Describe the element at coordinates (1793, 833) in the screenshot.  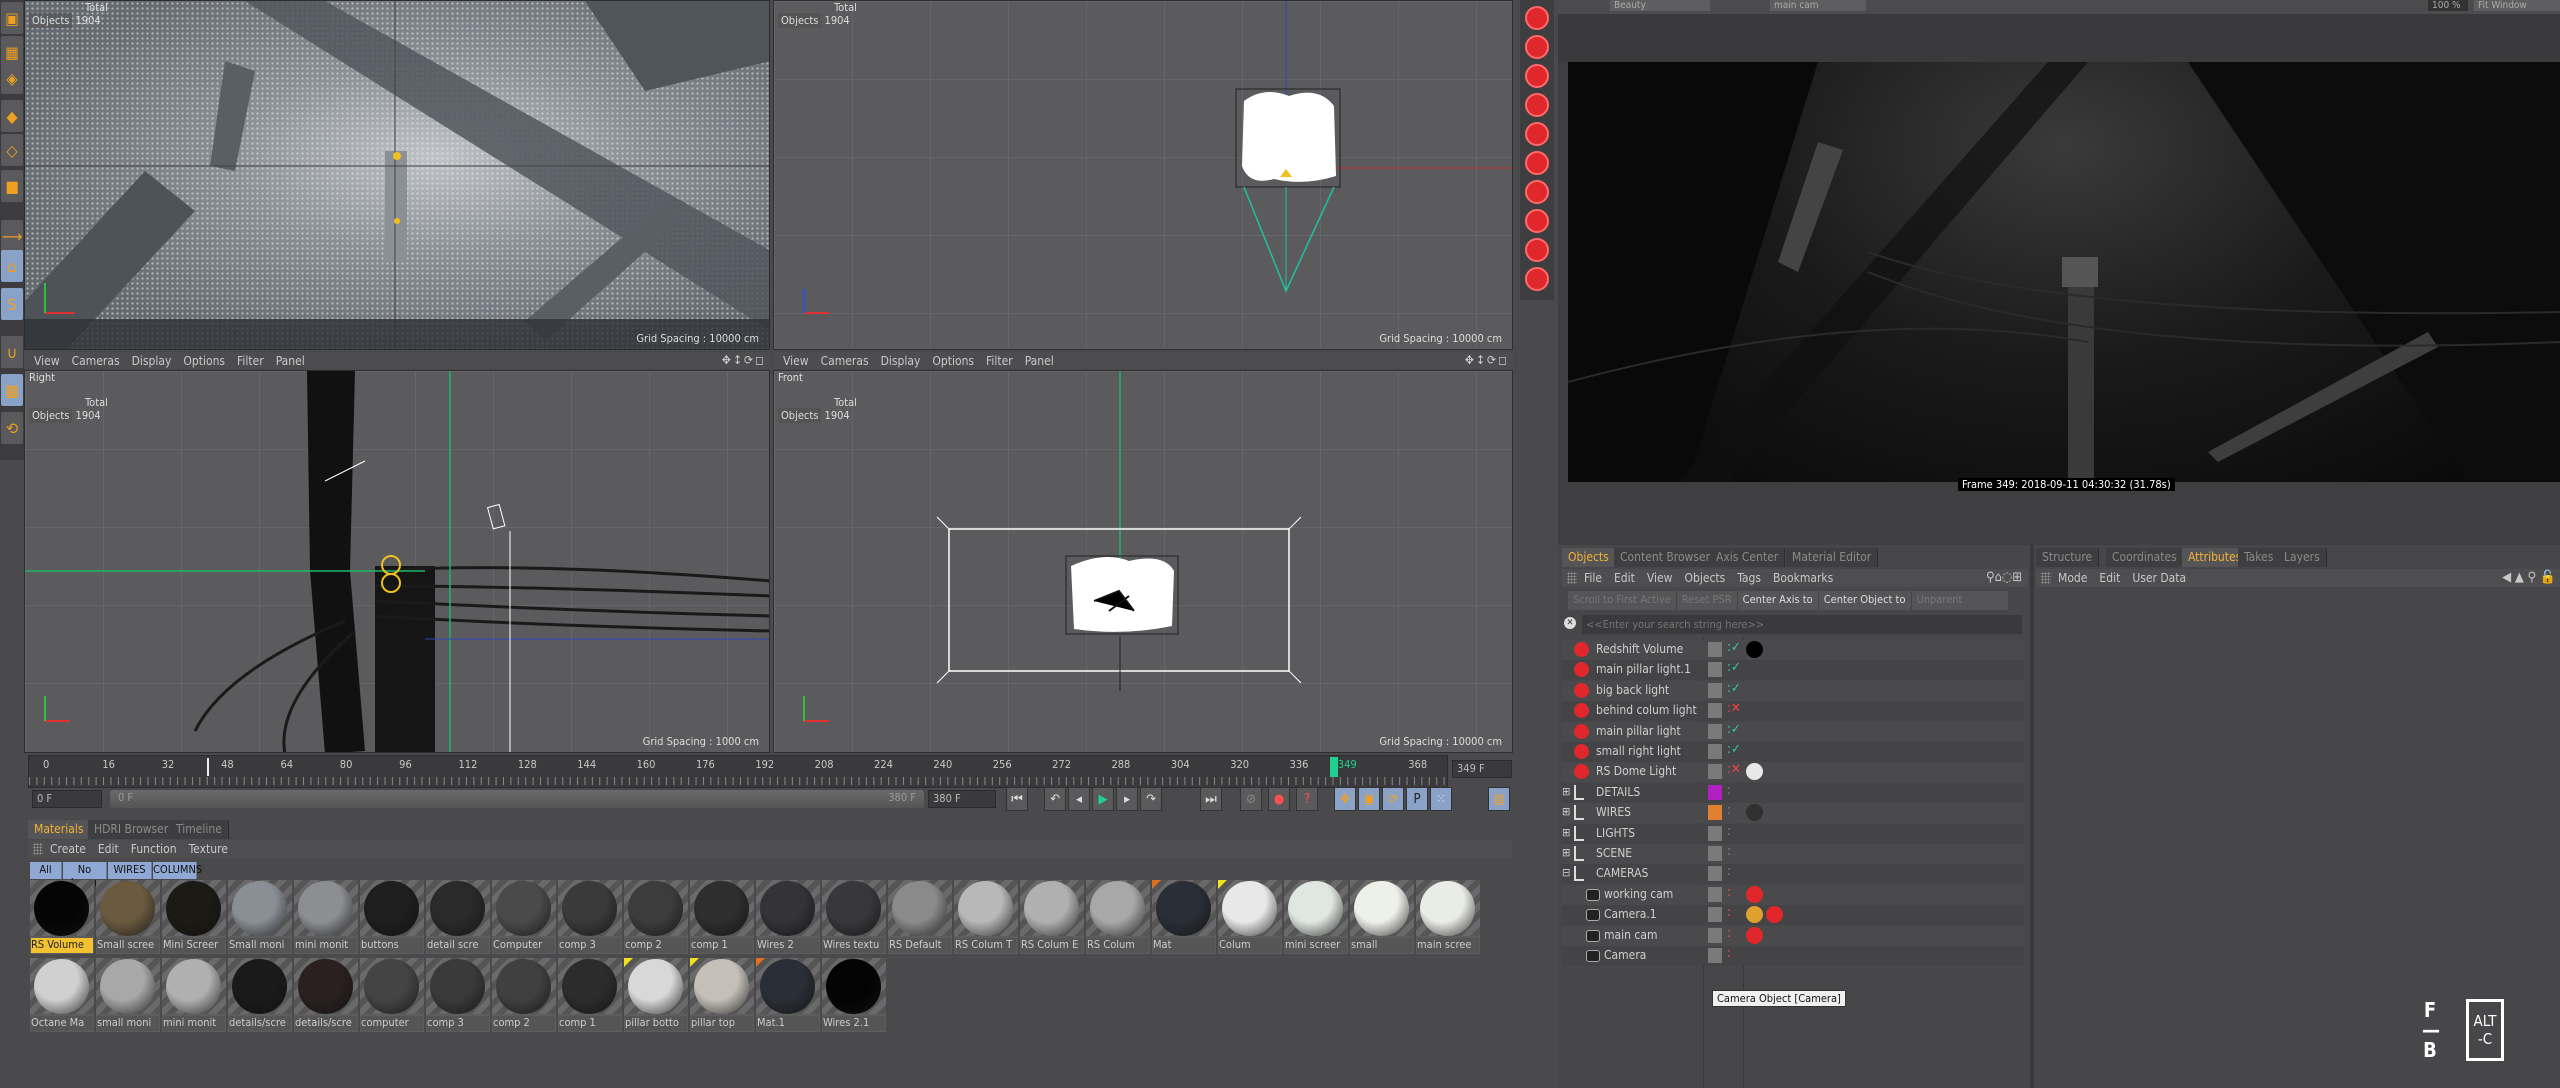
I see `object-row: ⊞ LIGHTS:` at that location.